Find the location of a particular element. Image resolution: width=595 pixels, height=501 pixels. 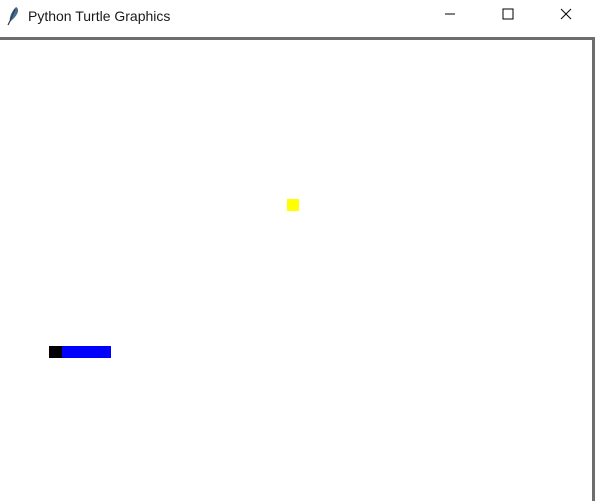

snake-body is located at coordinates (86, 352).